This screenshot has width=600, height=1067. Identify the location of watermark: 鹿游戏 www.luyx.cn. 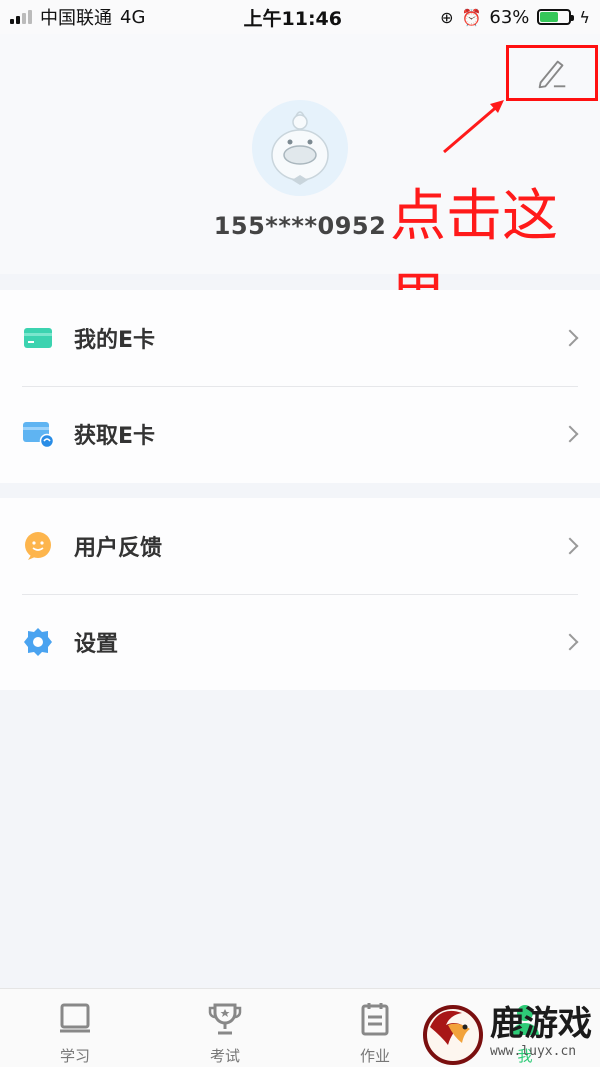
(509, 1031).